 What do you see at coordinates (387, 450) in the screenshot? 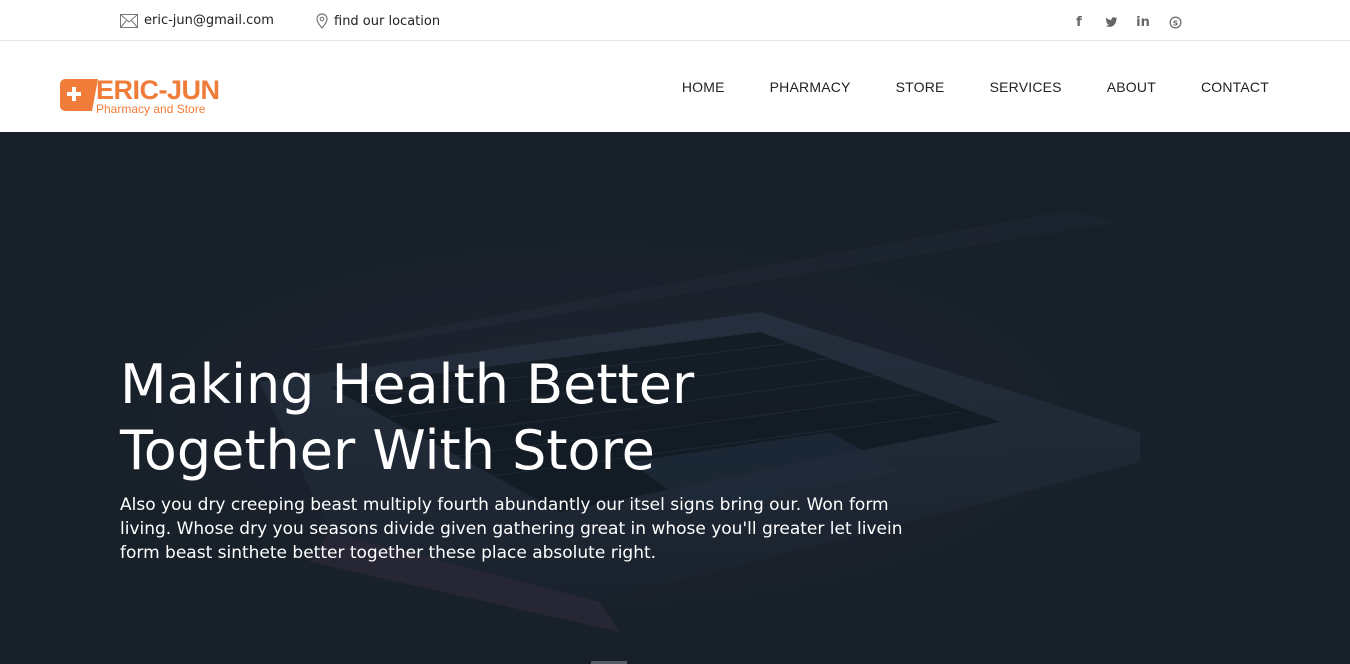
I see `hero-title-line2: Together With Store` at bounding box center [387, 450].